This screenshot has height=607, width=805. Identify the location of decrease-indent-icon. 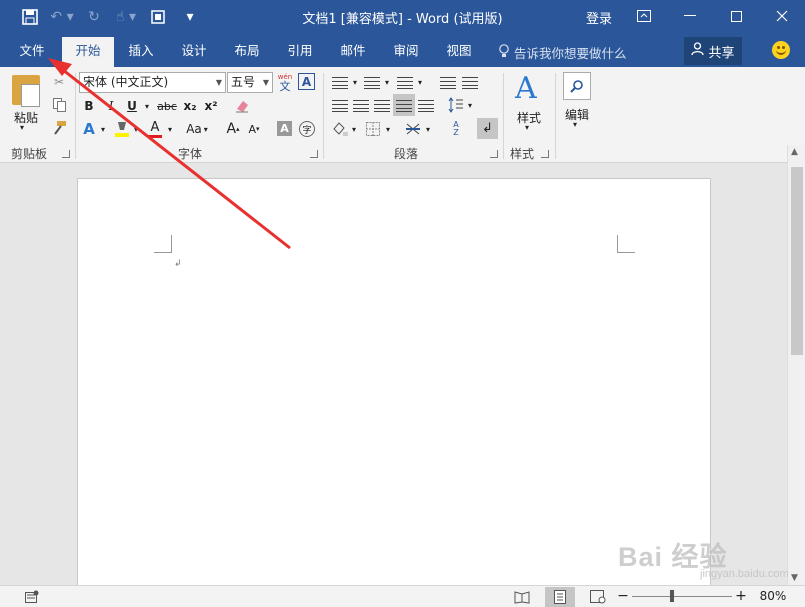
(448, 82).